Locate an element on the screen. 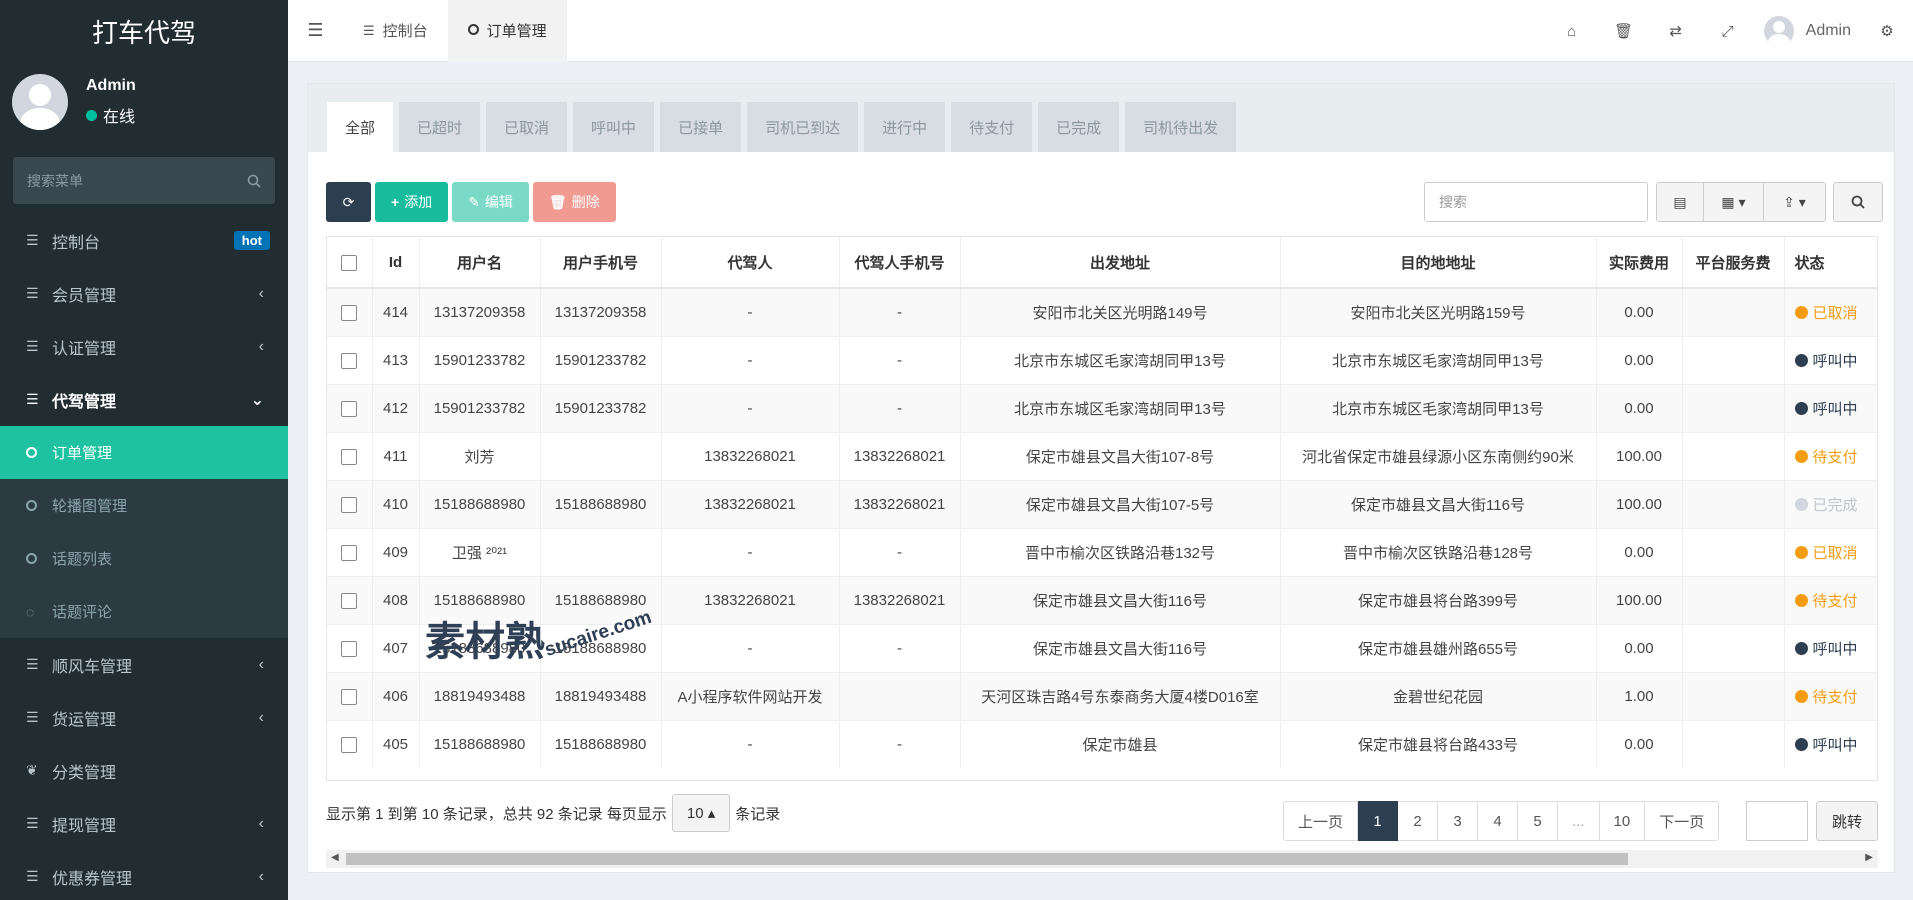  tab-accepted: 已接单 is located at coordinates (701, 127).